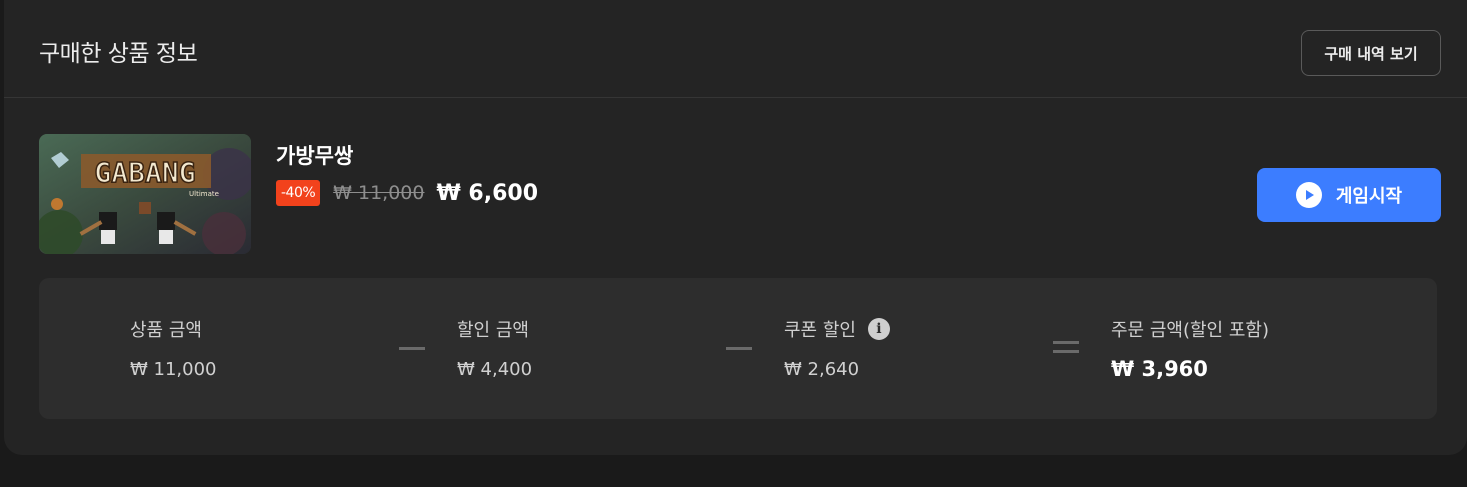 Image resolution: width=1467 pixels, height=487 pixels. What do you see at coordinates (1190, 330) in the screenshot?
I see `summary-label: 주문 금액(할인 포함)` at bounding box center [1190, 330].